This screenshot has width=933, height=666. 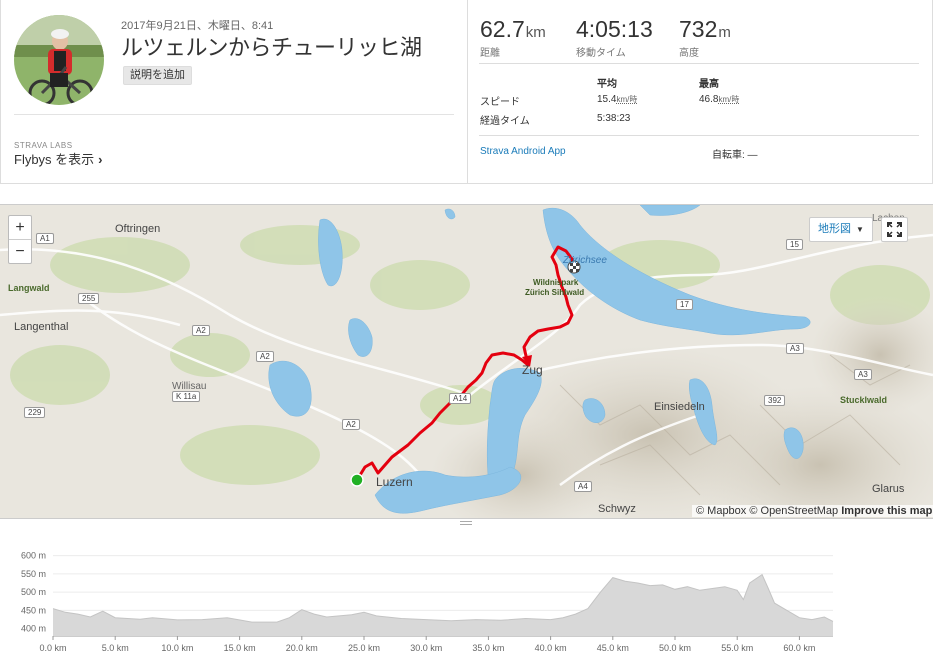 I want to click on elevation-label: 高度, so click(x=689, y=53).